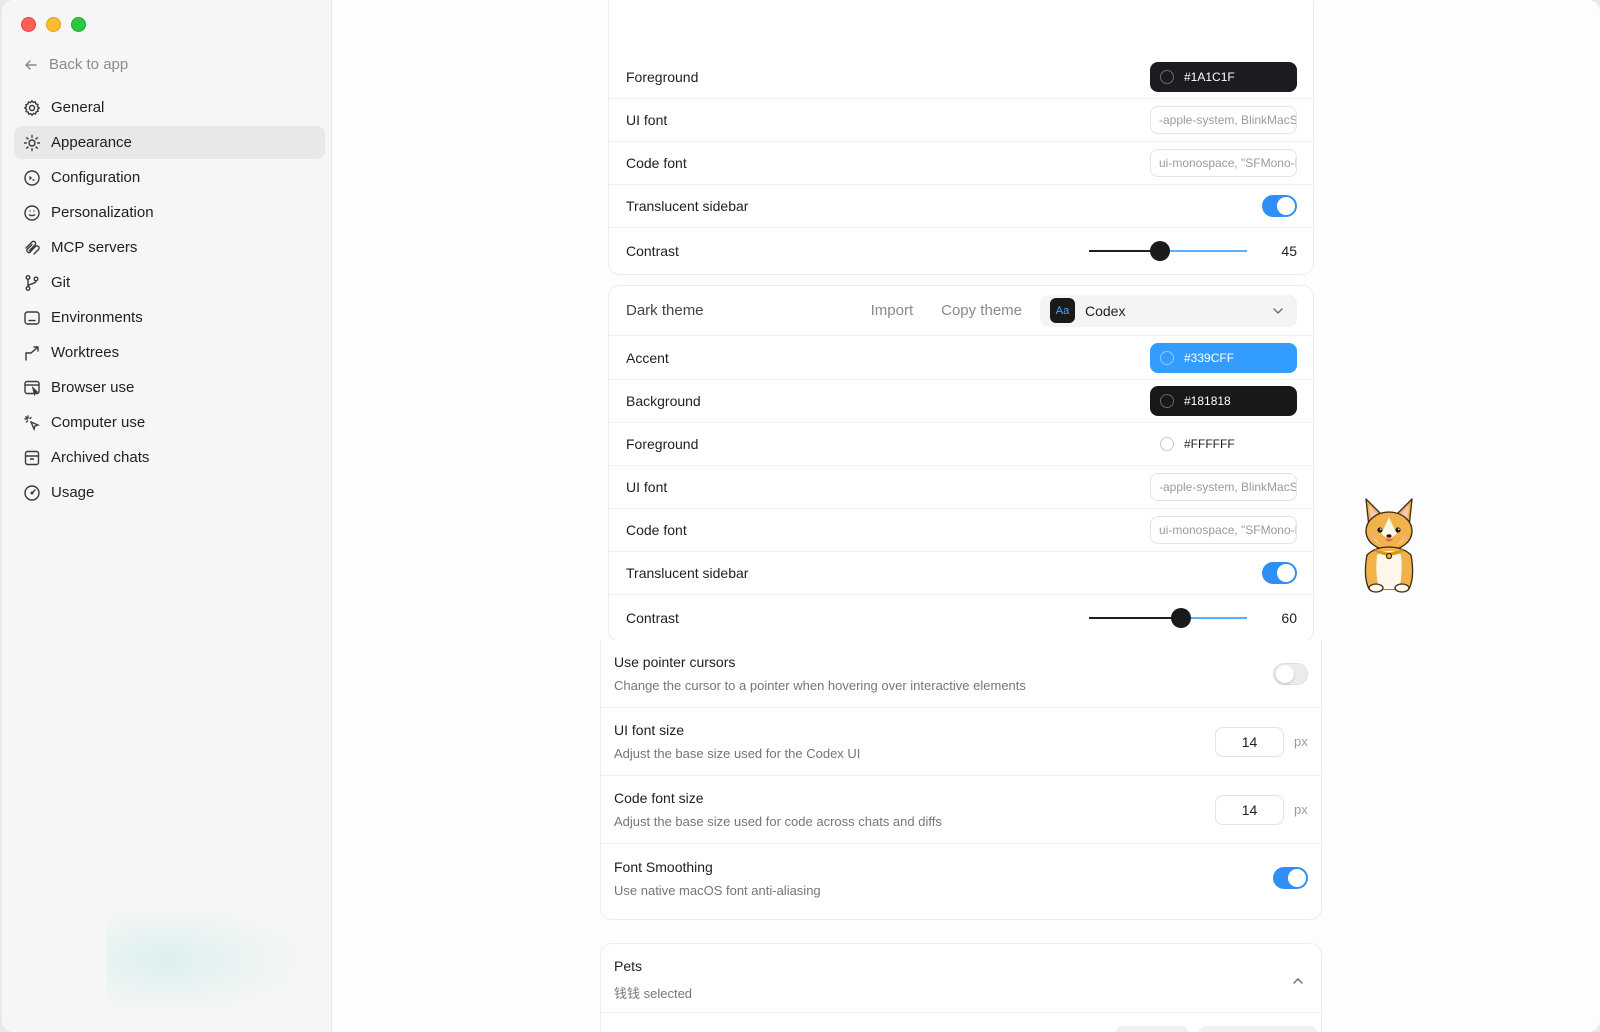 This screenshot has width=1600, height=1032. Describe the element at coordinates (1279, 206) in the screenshot. I see `light-translucent-toggle` at that location.